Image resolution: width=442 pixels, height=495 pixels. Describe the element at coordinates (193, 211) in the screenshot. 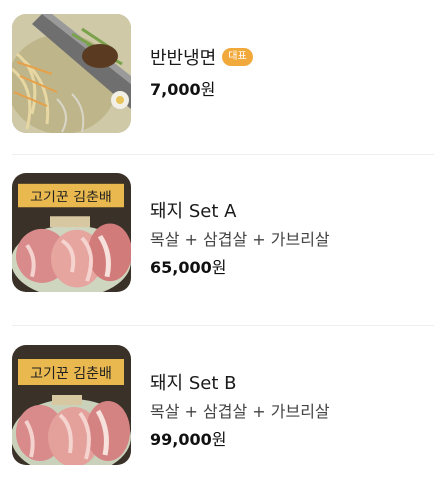

I see `item-name: 돼지 Set A` at that location.